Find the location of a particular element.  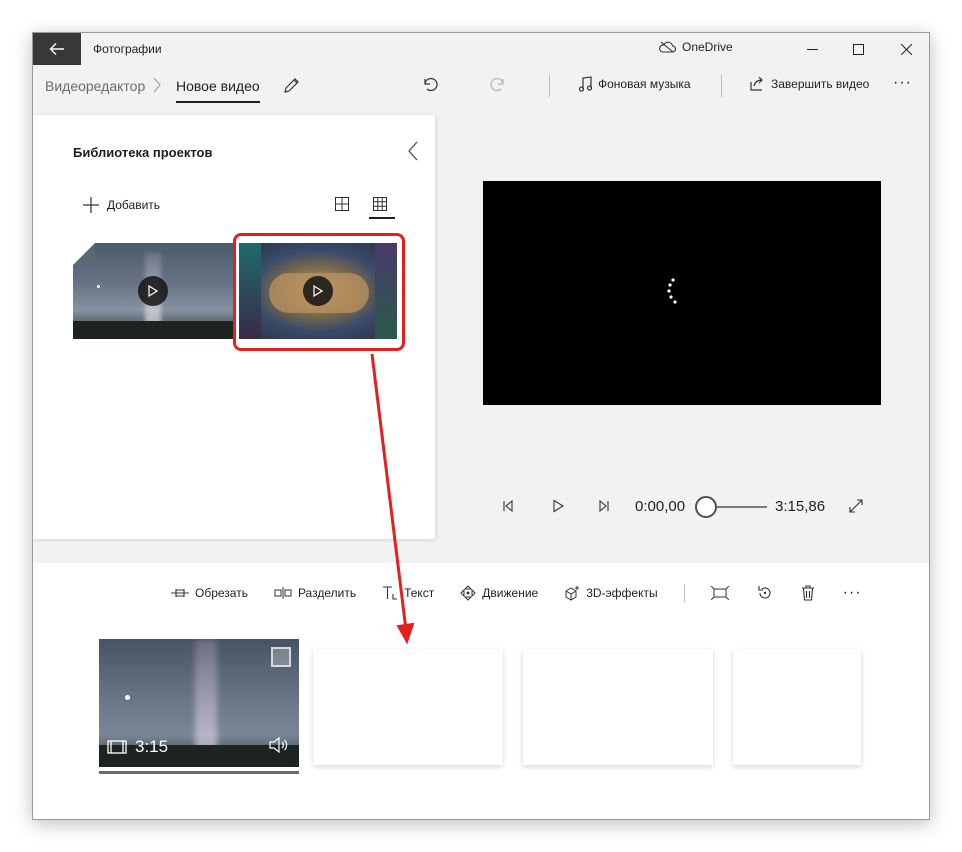

trim-label: Обрезать is located at coordinates (221, 593).